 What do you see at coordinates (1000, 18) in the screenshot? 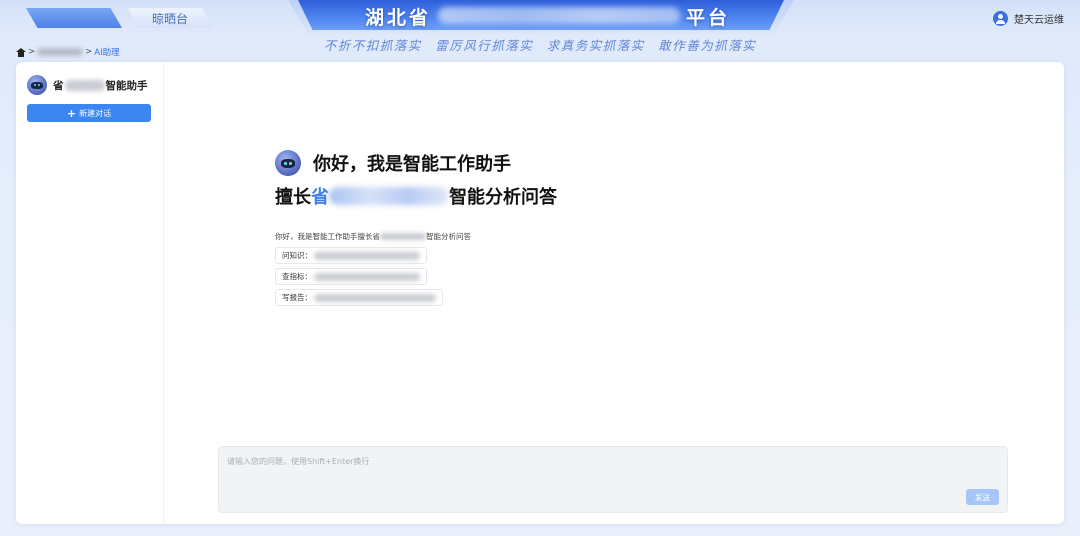
I see `user-avatar-icon` at bounding box center [1000, 18].